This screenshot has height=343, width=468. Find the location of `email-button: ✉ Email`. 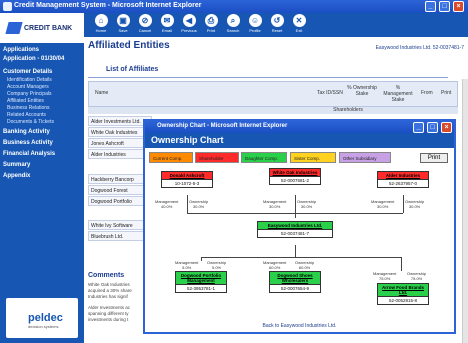

email-button: ✉ Email is located at coordinates (167, 23).